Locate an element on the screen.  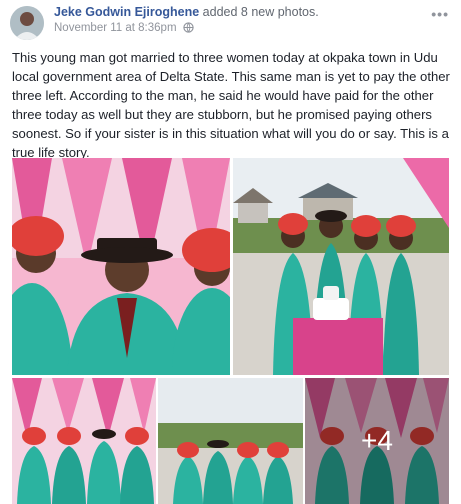
more-photos-count: +4 is located at coordinates (377, 441).